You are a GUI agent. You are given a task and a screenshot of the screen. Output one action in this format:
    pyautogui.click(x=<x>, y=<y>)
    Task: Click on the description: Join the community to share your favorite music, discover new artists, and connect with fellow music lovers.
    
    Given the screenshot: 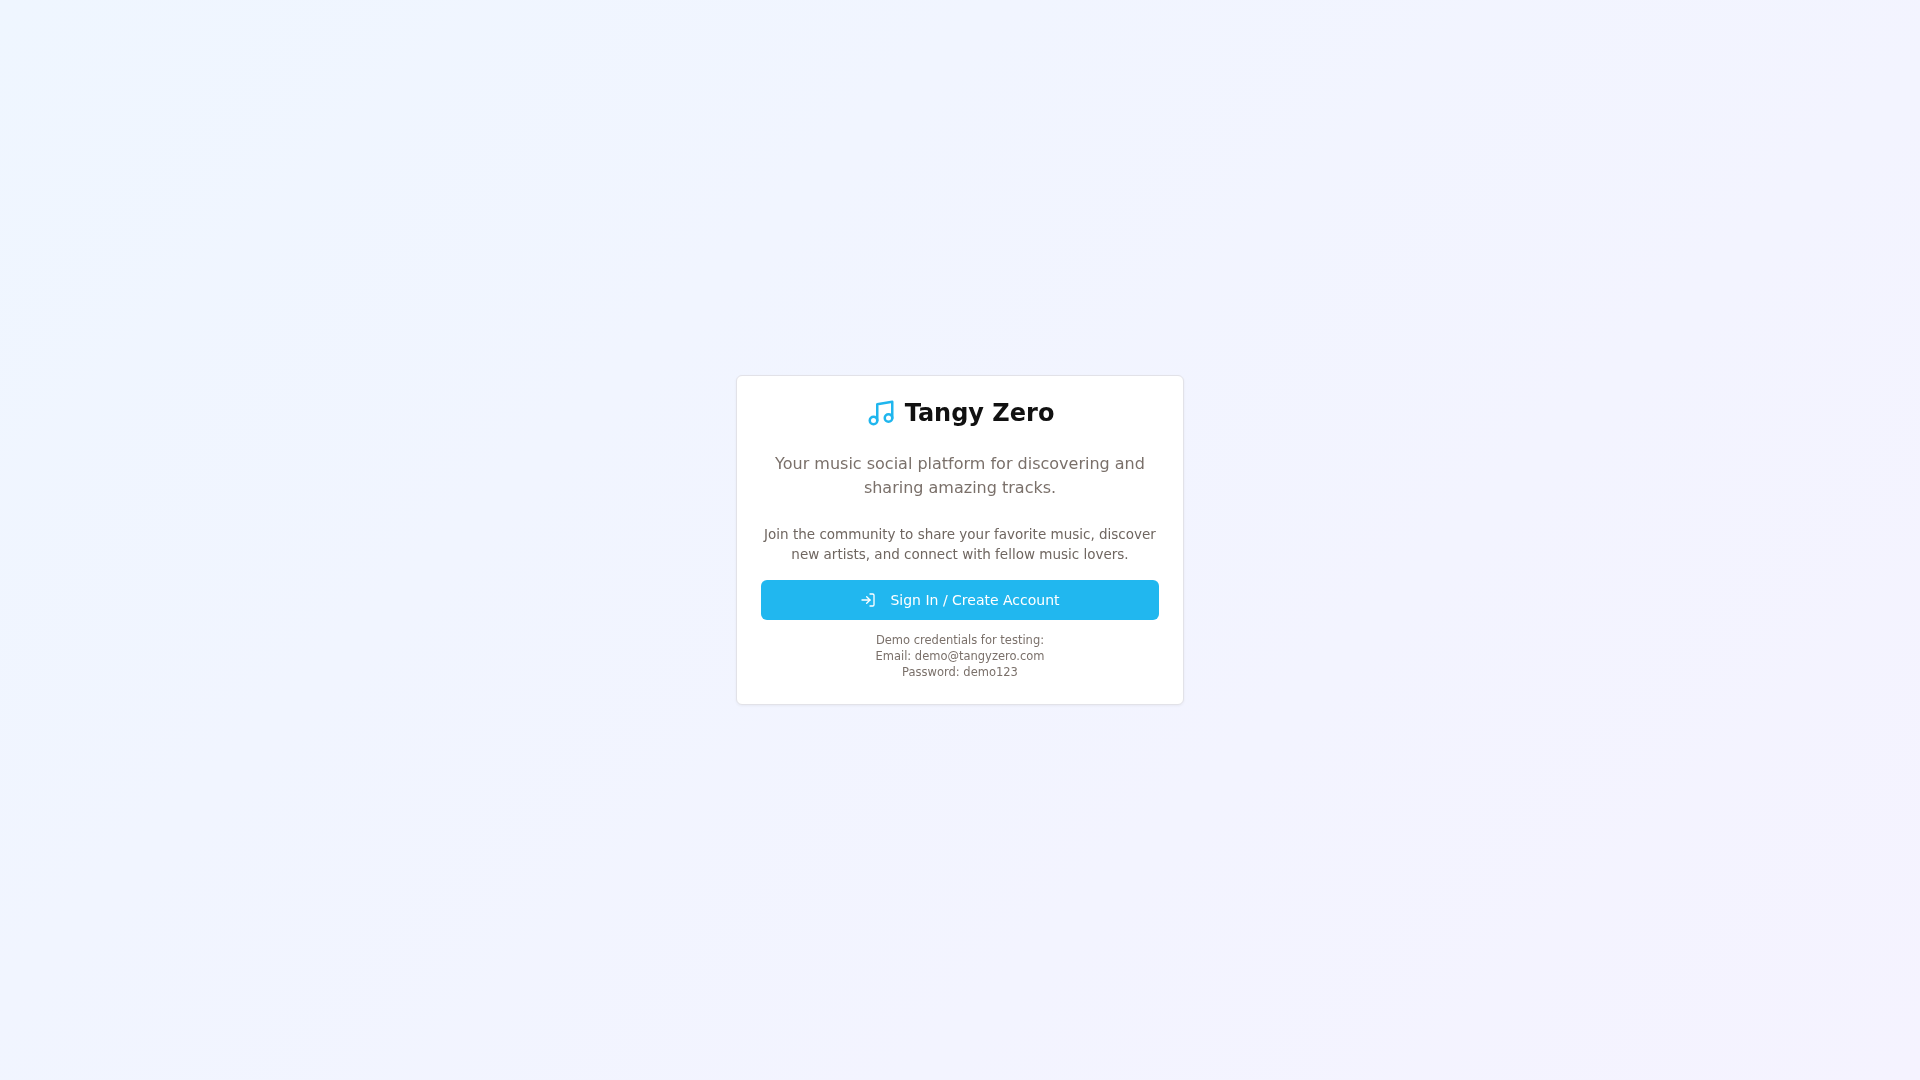 What is the action you would take?
    pyautogui.click(x=959, y=544)
    